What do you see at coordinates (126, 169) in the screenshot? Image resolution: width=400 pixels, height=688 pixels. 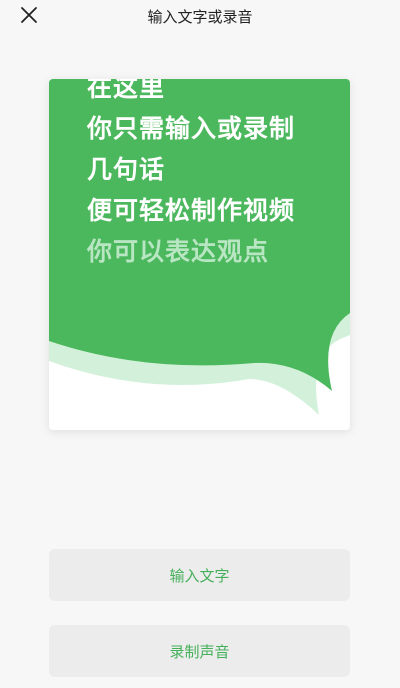 I see `intro-line: 几句话` at bounding box center [126, 169].